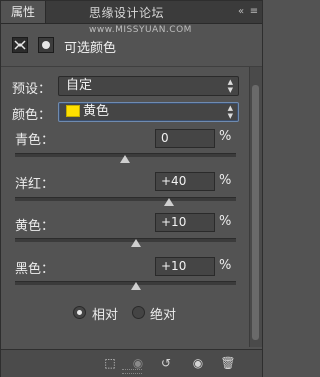 This screenshot has width=320, height=377. I want to click on yellow-slider-thumb, so click(136, 243).